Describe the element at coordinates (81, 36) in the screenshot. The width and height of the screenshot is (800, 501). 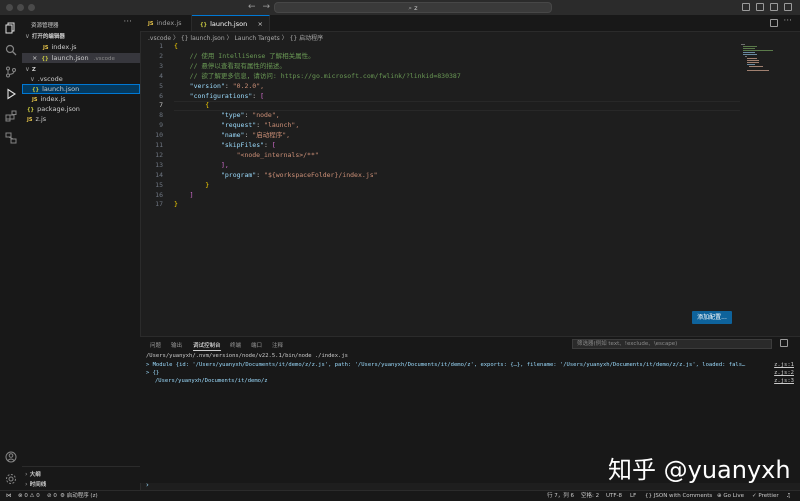
I see `open-editors-header: ∨ 打开的编辑器` at that location.